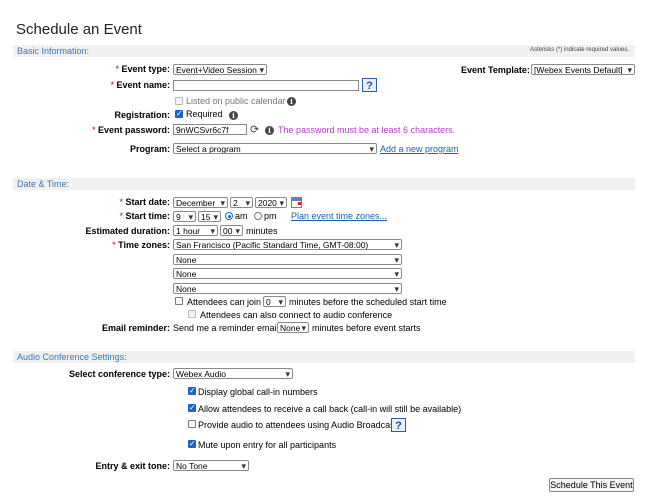 This screenshot has height=499, width=650. Describe the element at coordinates (130, 130) in the screenshot. I see `event-password-label: * Event password:` at that location.